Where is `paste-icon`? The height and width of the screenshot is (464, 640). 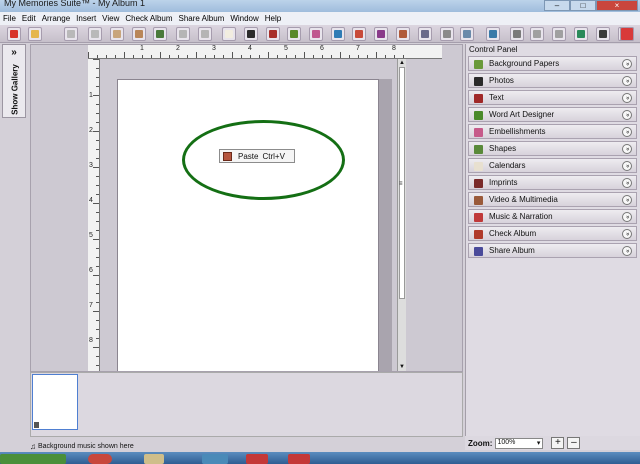
paste-icon is located at coordinates (139, 34).